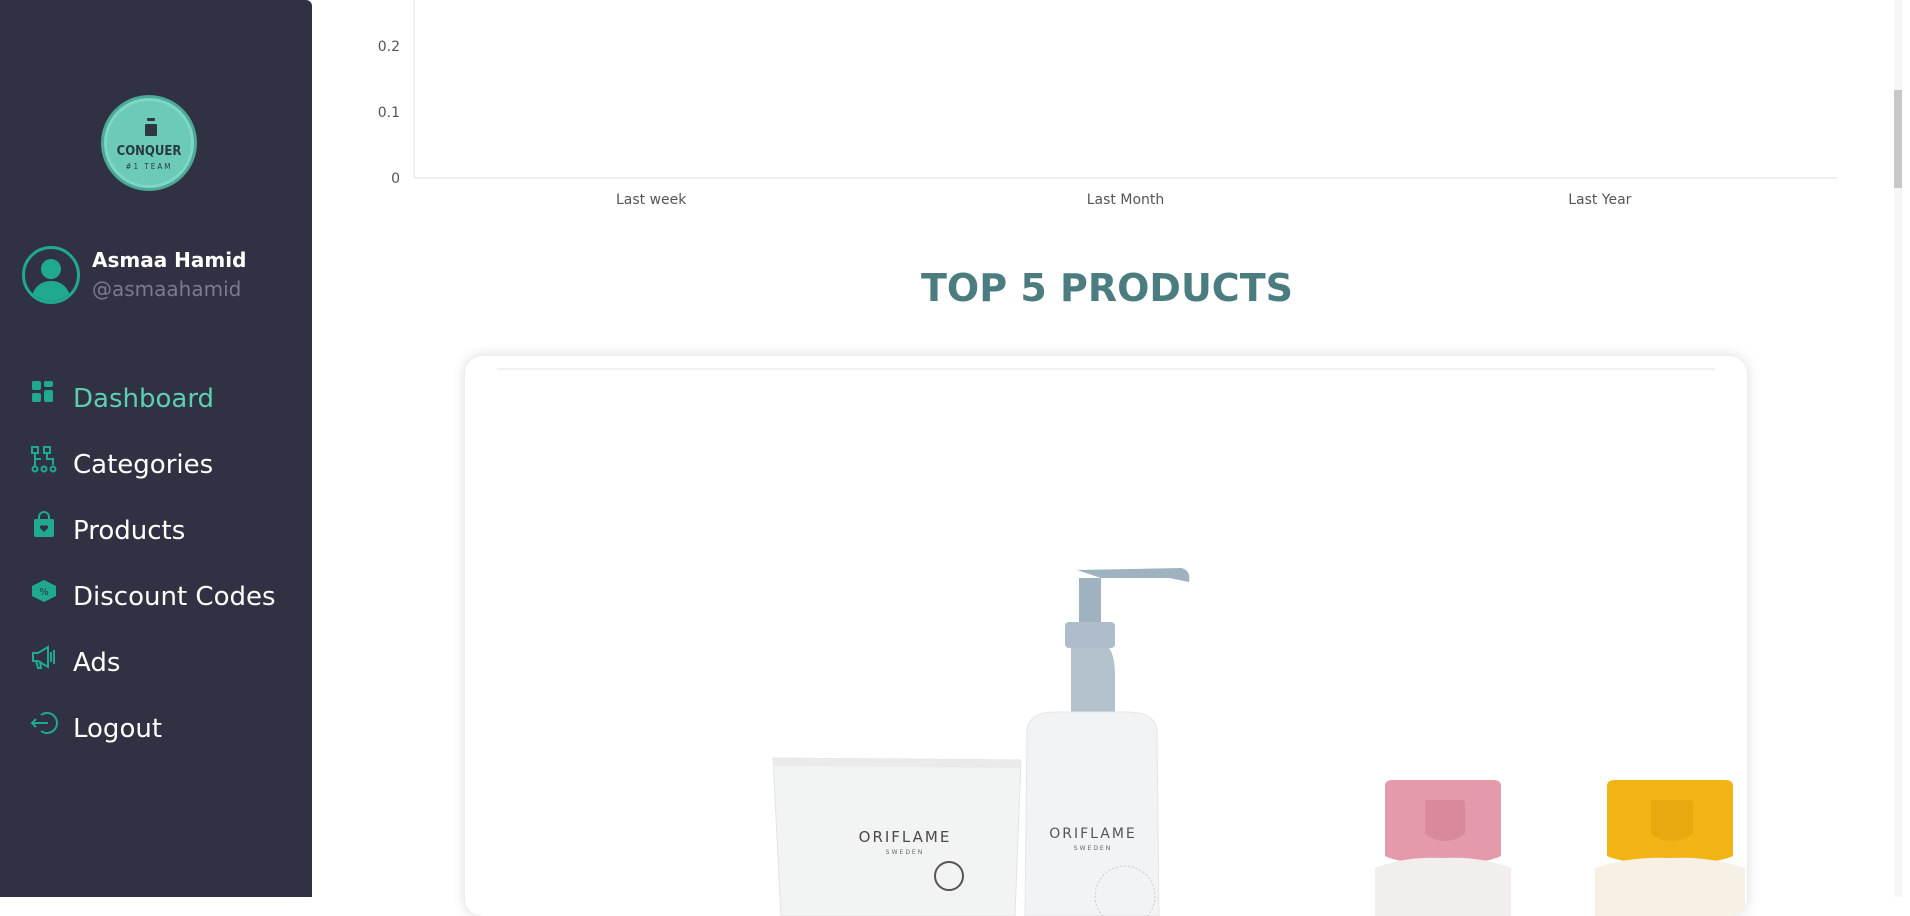  Describe the element at coordinates (43, 657) in the screenshot. I see `megaphone-icon` at that location.